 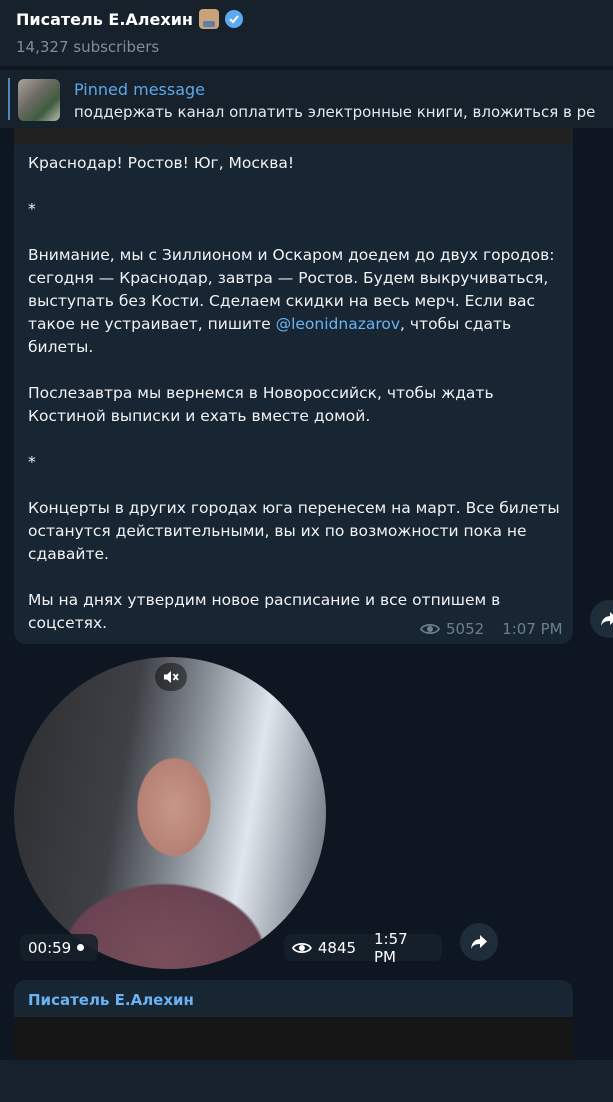 What do you see at coordinates (50, 947) in the screenshot?
I see `video-duration: 00:59` at bounding box center [50, 947].